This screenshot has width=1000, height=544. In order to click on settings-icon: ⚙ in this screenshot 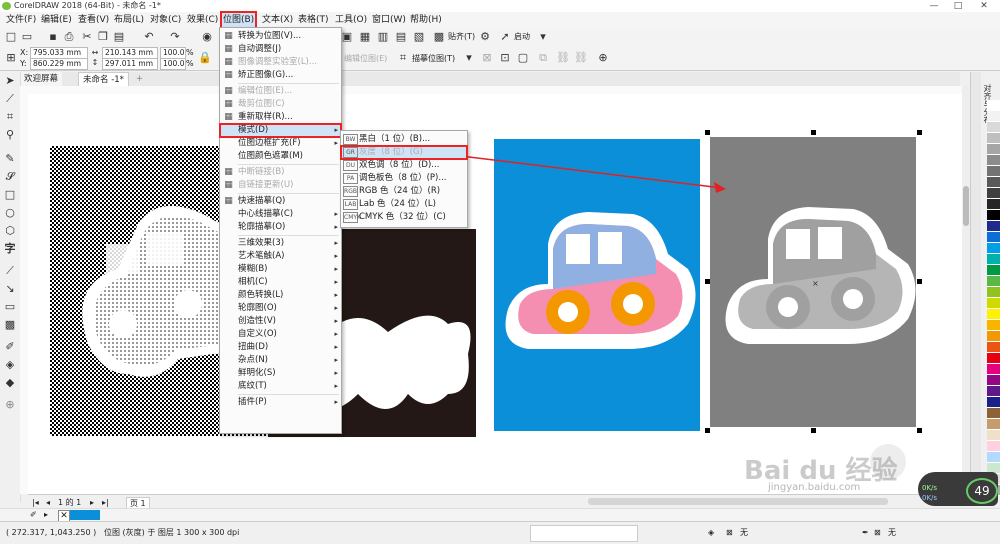, I will do `click(485, 37)`.